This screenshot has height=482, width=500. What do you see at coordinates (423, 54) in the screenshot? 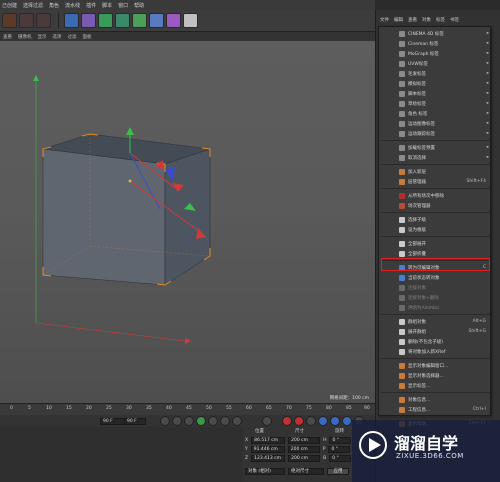
I see `context-menu-item-label: MoGraph 标签` at bounding box center [423, 54].